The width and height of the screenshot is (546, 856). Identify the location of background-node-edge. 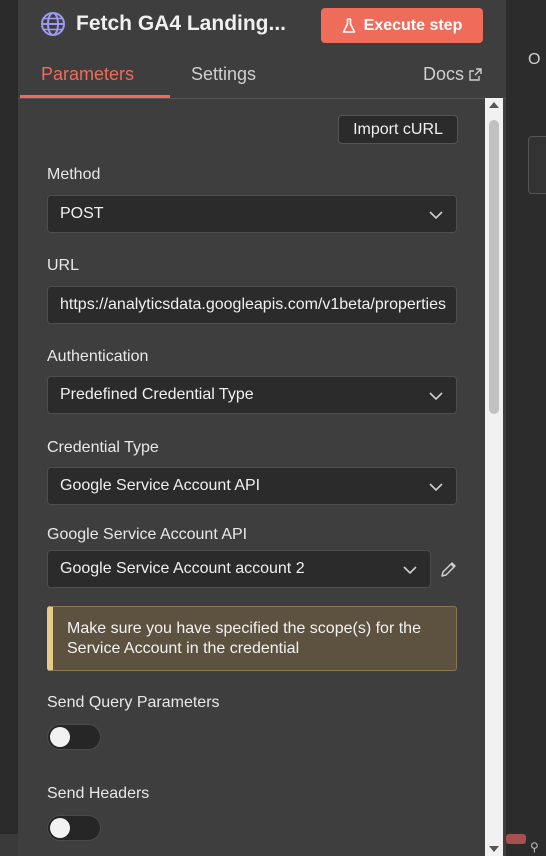
(516, 839).